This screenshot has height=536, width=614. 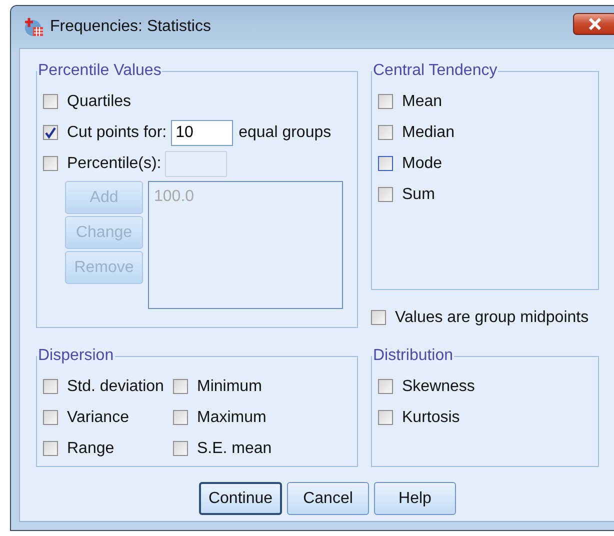 What do you see at coordinates (431, 417) in the screenshot?
I see `checkbox-label: Kurtosis` at bounding box center [431, 417].